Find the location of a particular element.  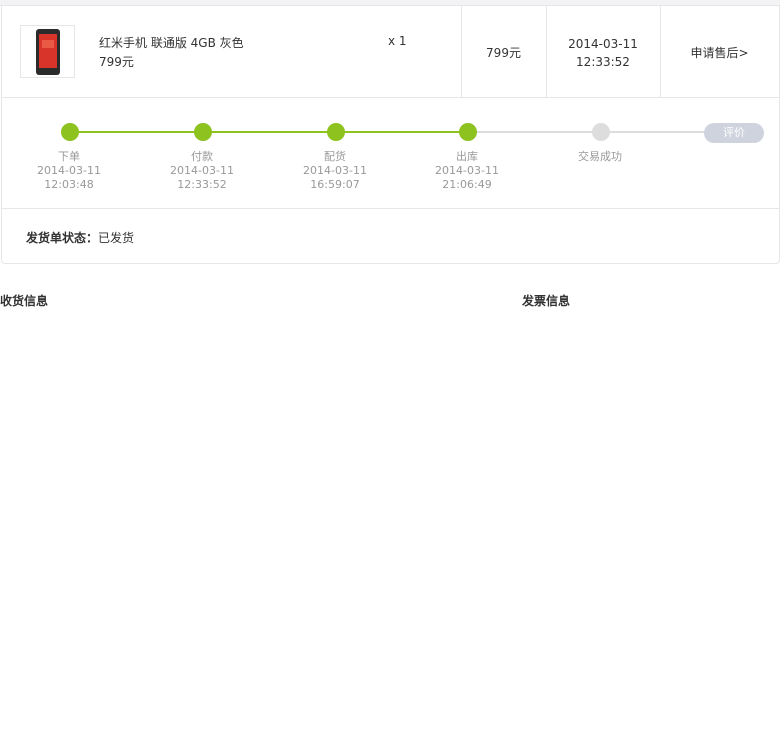

step-payment: 付款 2014-03-11 12:33:52 is located at coordinates (202, 171).